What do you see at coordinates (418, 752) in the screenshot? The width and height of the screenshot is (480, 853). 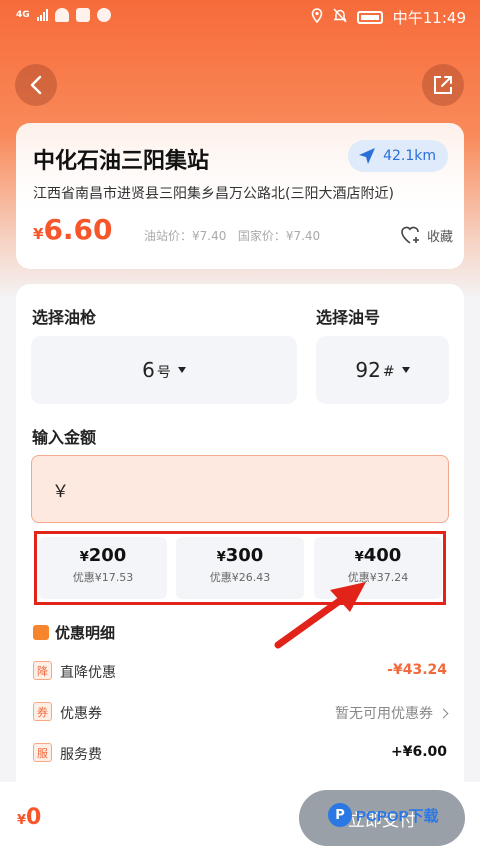 I see `service-fee-value: +¥6.00` at bounding box center [418, 752].